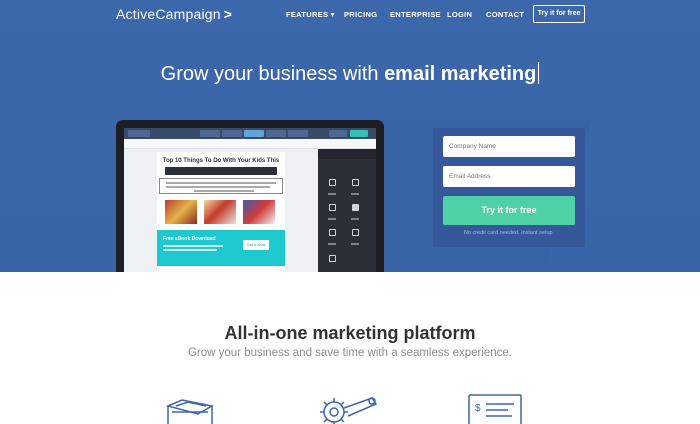 The width and height of the screenshot is (700, 424). I want to click on logo: ActiveCampaign >, so click(174, 14).